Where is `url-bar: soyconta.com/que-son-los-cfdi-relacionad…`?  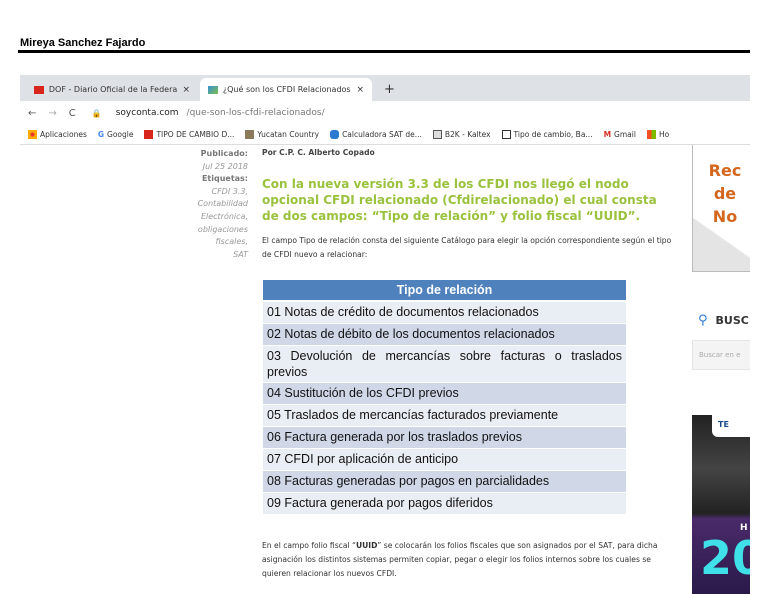
url-bar: soyconta.com/que-son-los-cfdi-relacionad… is located at coordinates (216, 113).